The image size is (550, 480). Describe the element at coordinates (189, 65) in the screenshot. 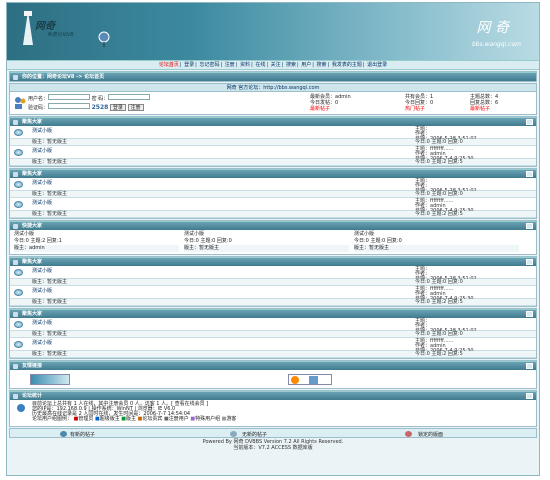

I see `nav-login: 登录` at that location.